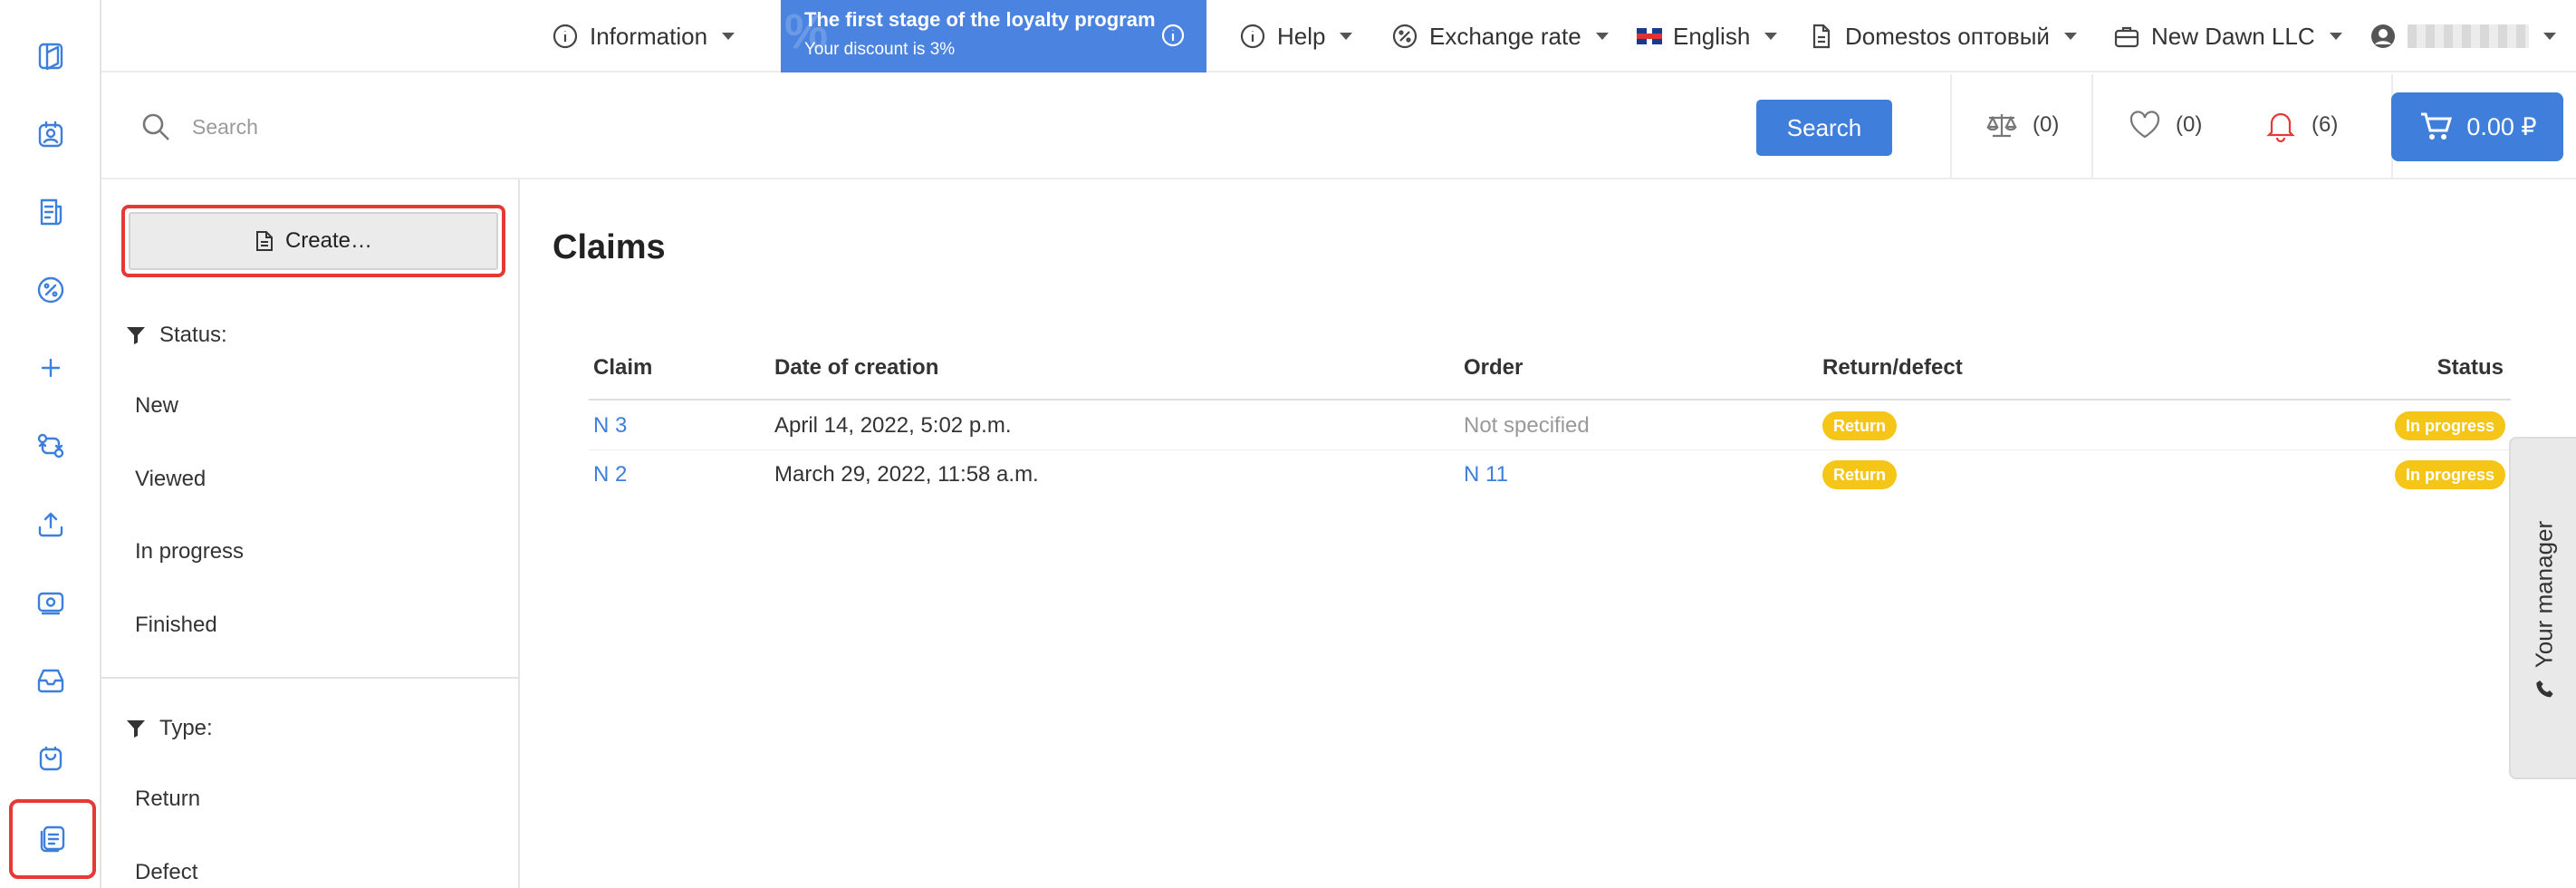 The image size is (2576, 888). Describe the element at coordinates (2021, 125) in the screenshot. I see `compare-counter: (0)` at that location.